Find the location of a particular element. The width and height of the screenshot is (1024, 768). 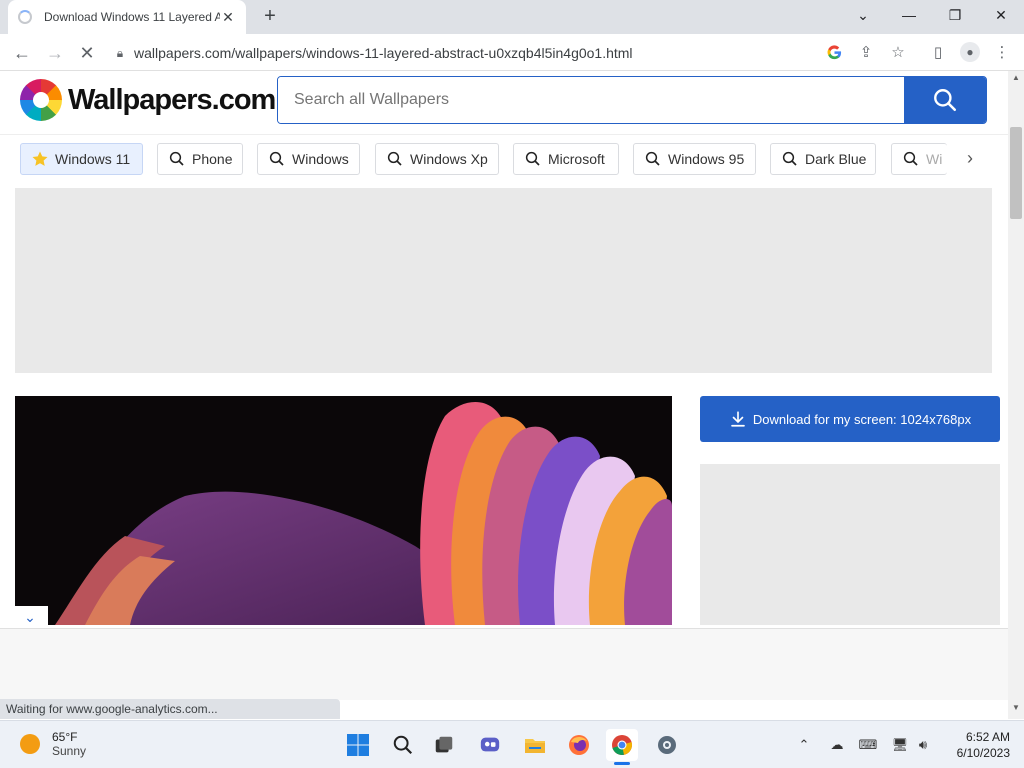

download-button: Download for my screen: 1024x768px is located at coordinates (850, 419).